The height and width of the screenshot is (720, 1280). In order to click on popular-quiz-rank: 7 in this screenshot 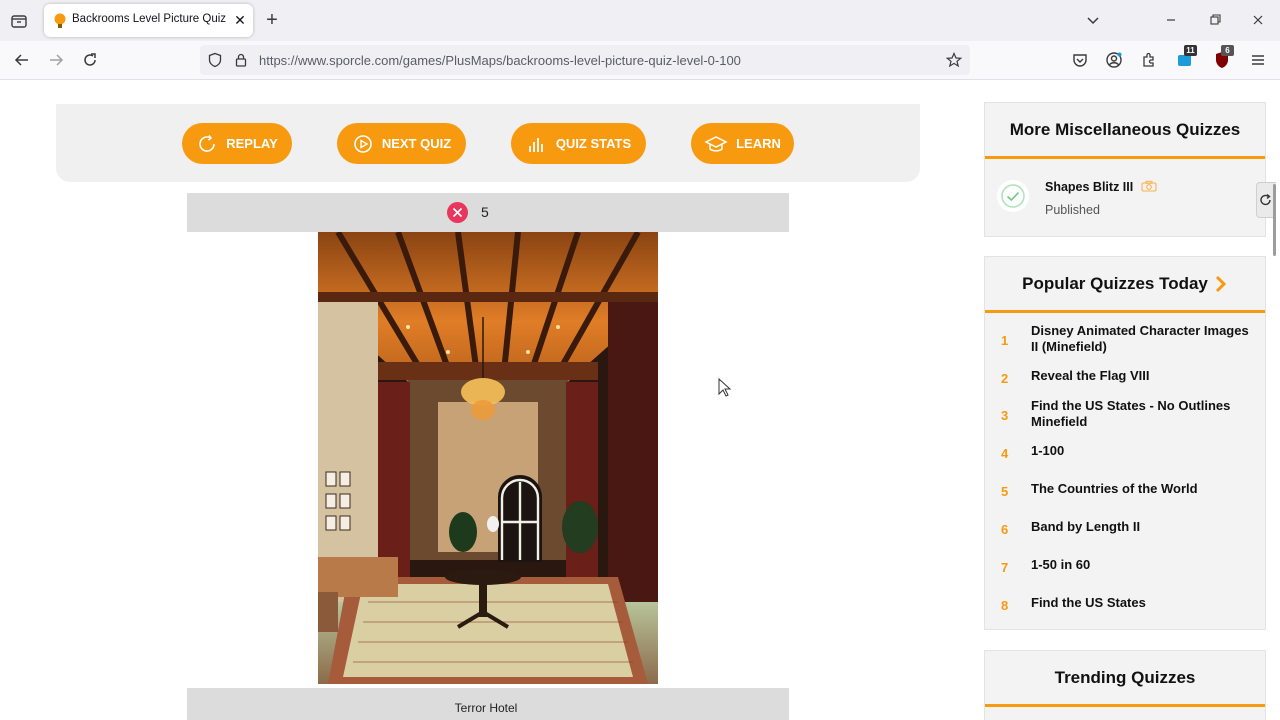, I will do `click(1005, 567)`.